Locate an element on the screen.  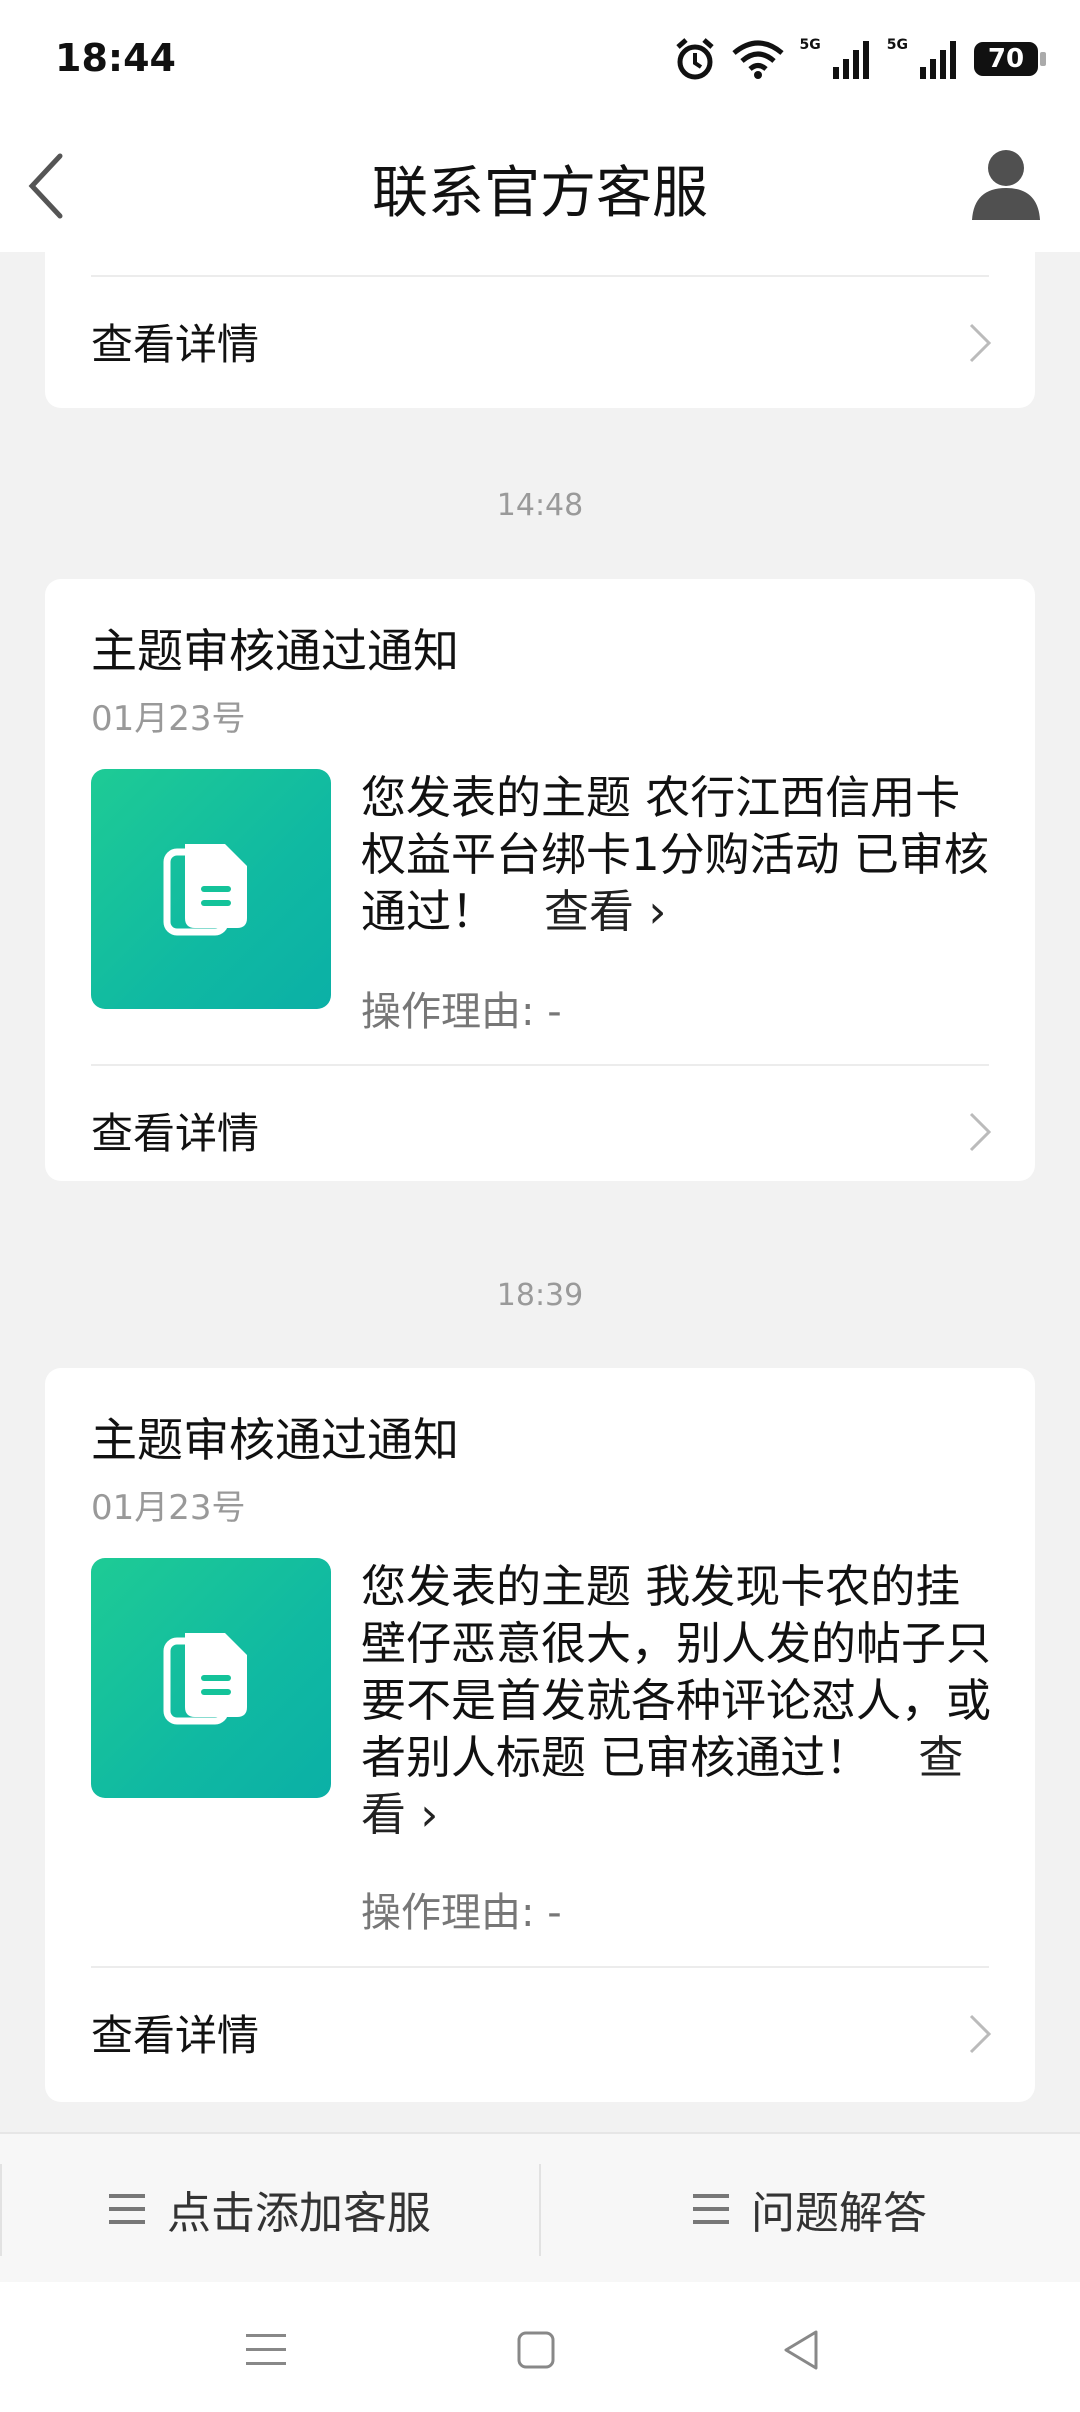
network-type-label-2: 5G is located at coordinates (897, 45).